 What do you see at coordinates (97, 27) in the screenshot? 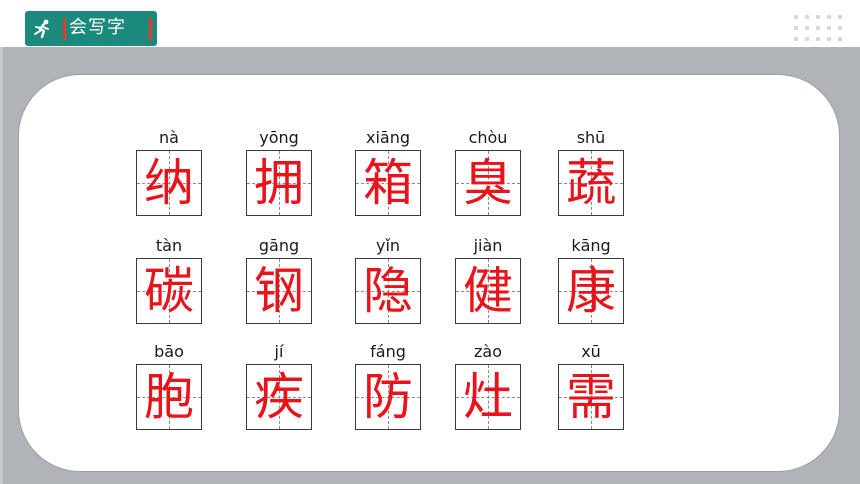
I see `section-title: 会写字` at bounding box center [97, 27].